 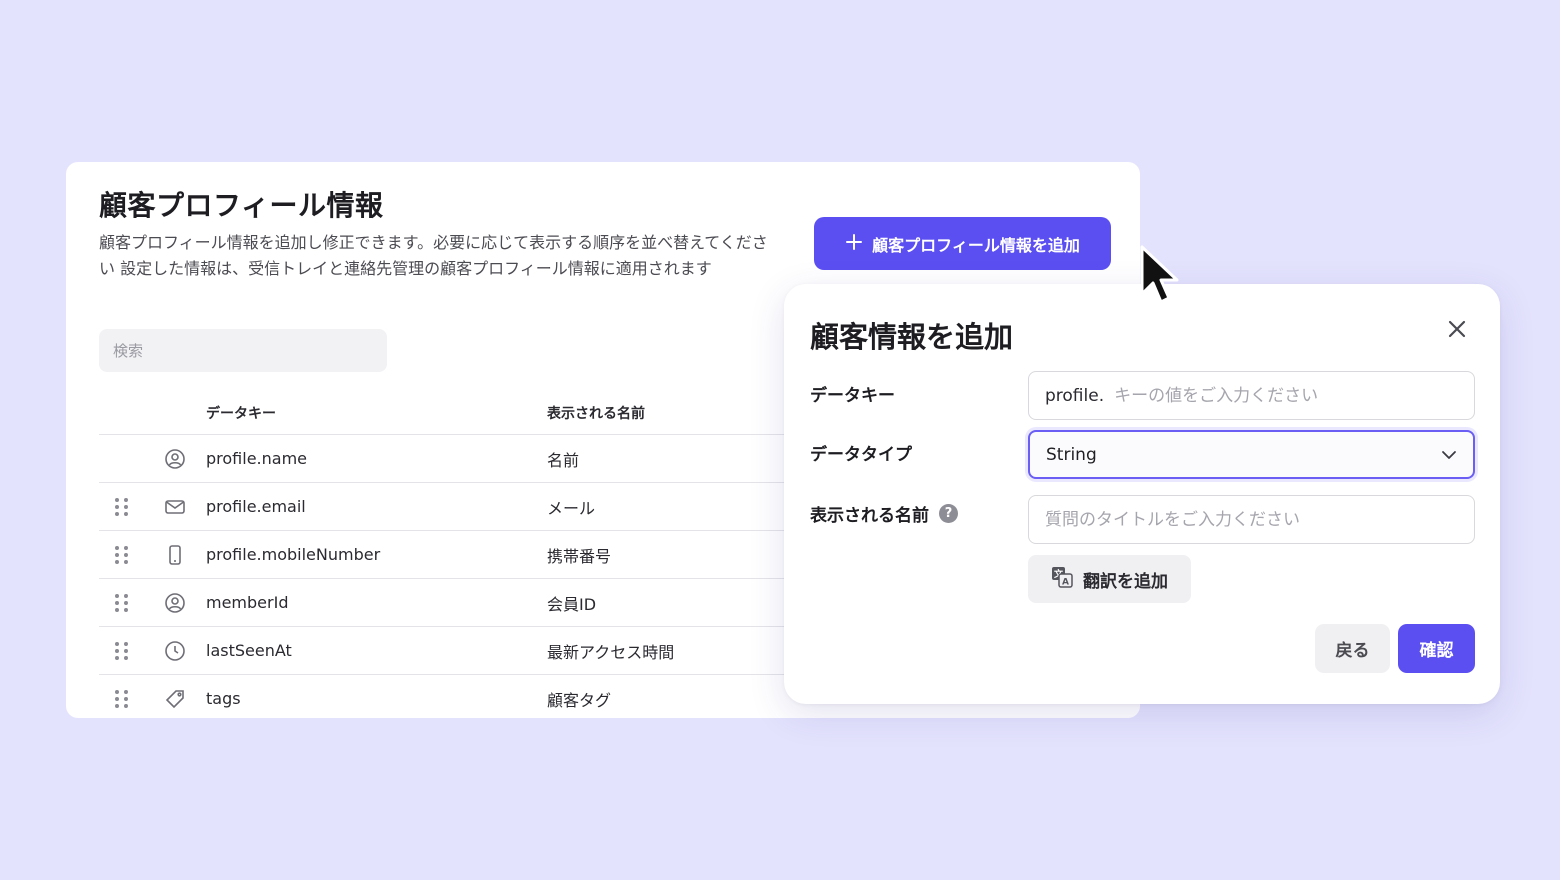 What do you see at coordinates (256, 458) in the screenshot?
I see `row-data-key: profile.name` at bounding box center [256, 458].